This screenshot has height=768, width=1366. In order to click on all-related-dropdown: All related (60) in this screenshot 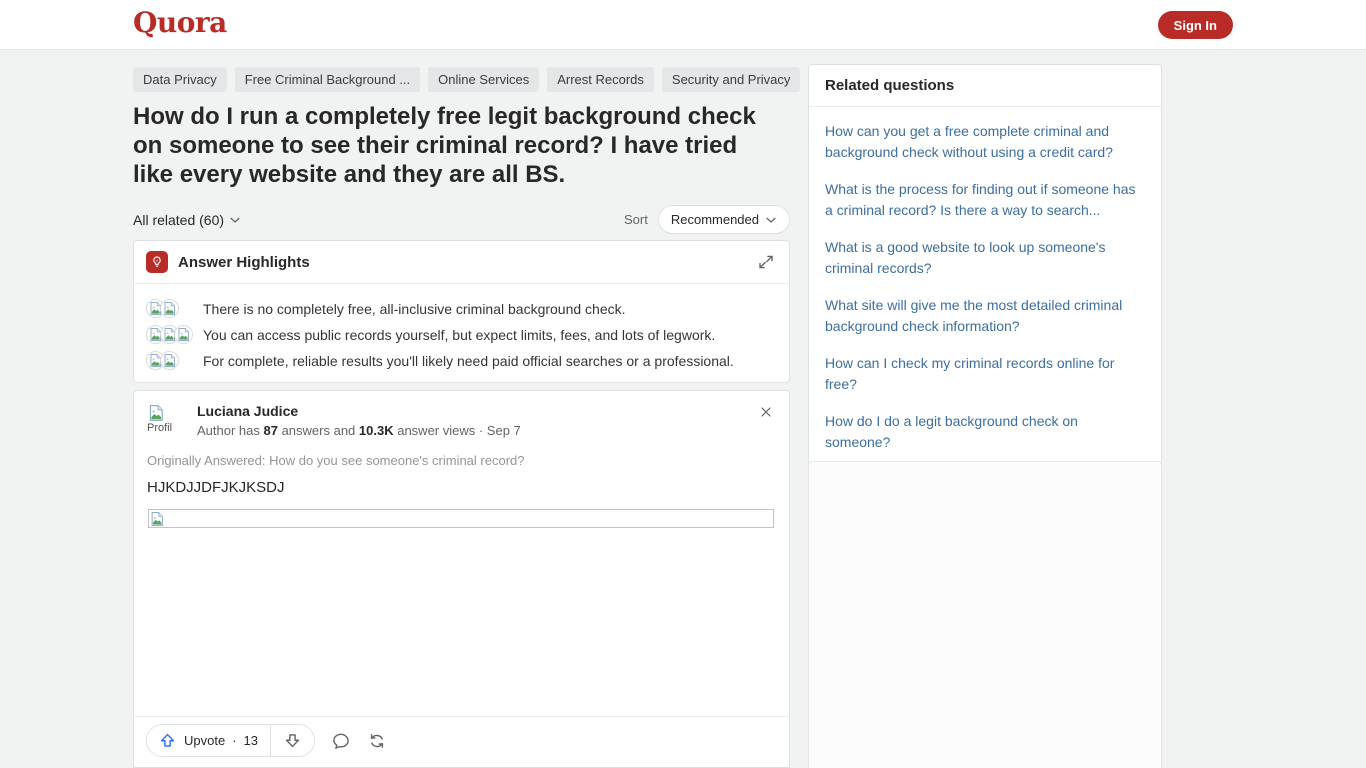, I will do `click(187, 220)`.